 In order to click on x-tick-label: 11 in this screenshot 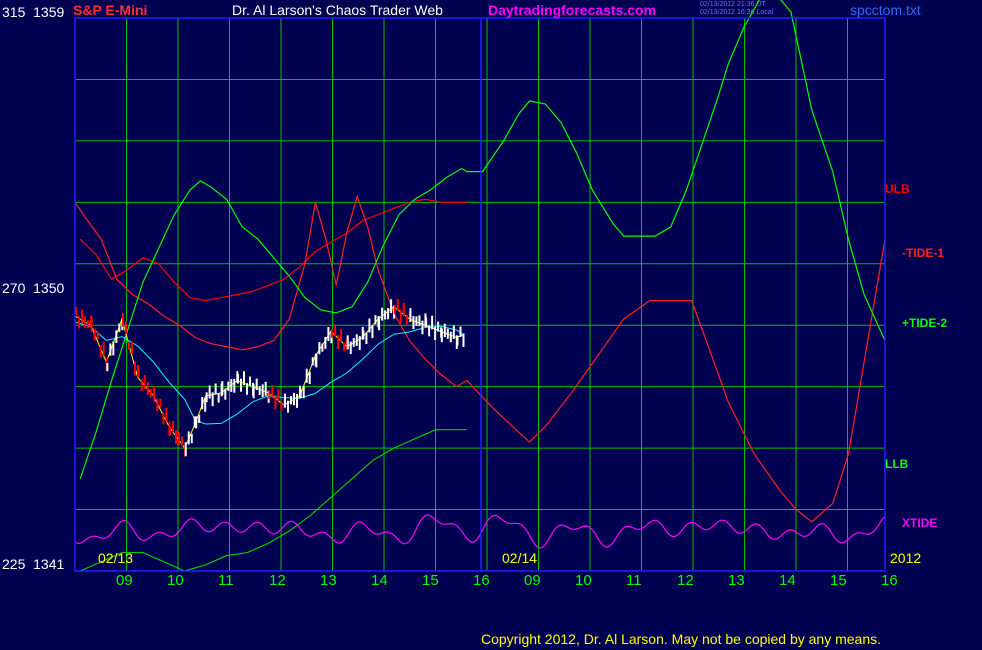, I will do `click(634, 580)`.